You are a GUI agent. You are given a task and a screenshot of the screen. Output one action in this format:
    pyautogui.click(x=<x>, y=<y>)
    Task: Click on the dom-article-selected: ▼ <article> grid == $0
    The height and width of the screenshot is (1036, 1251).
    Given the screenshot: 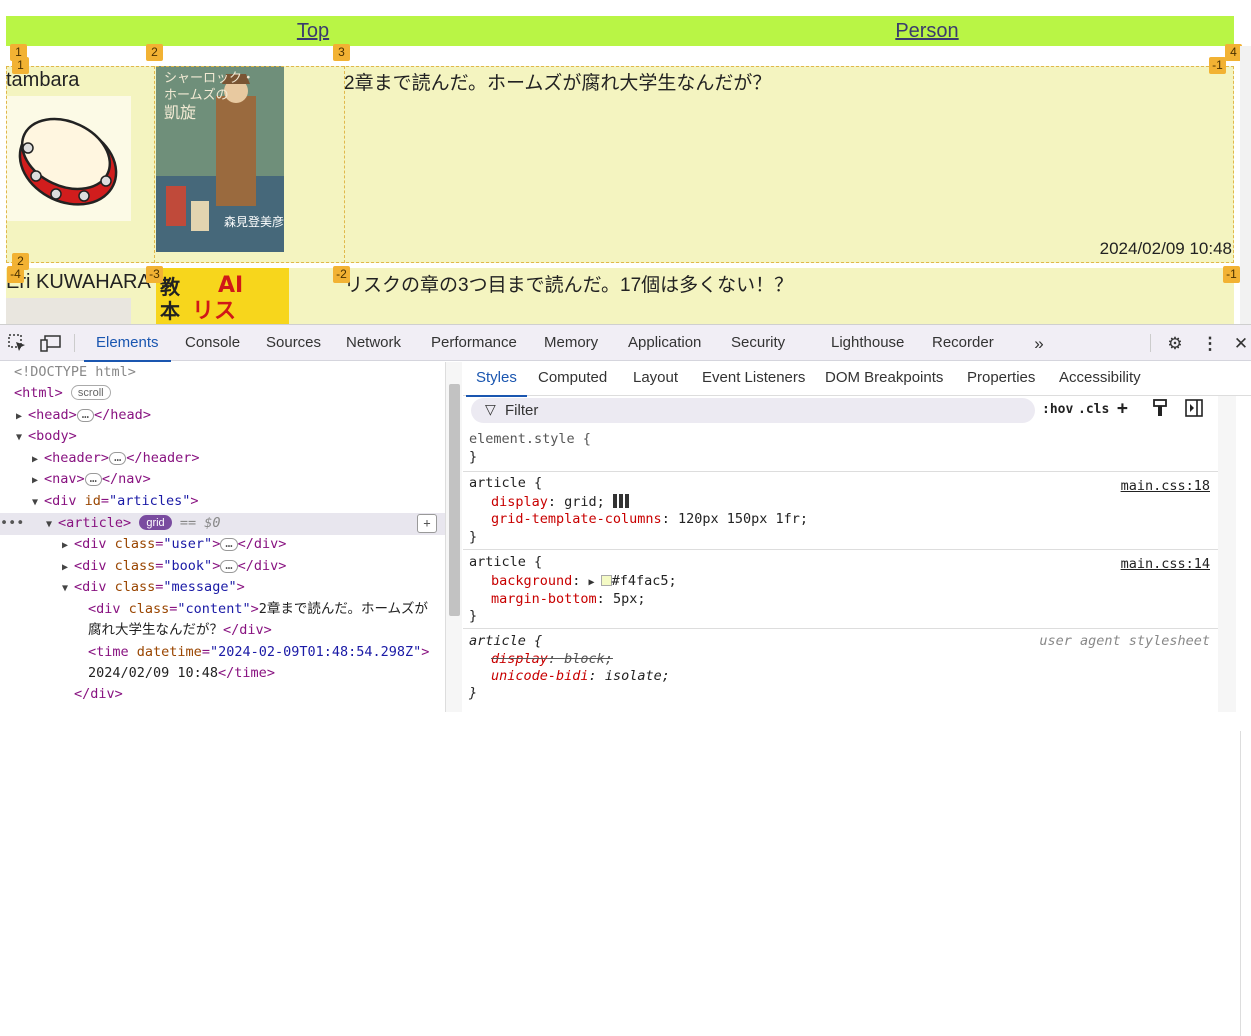 What is the action you would take?
    pyautogui.click(x=133, y=523)
    